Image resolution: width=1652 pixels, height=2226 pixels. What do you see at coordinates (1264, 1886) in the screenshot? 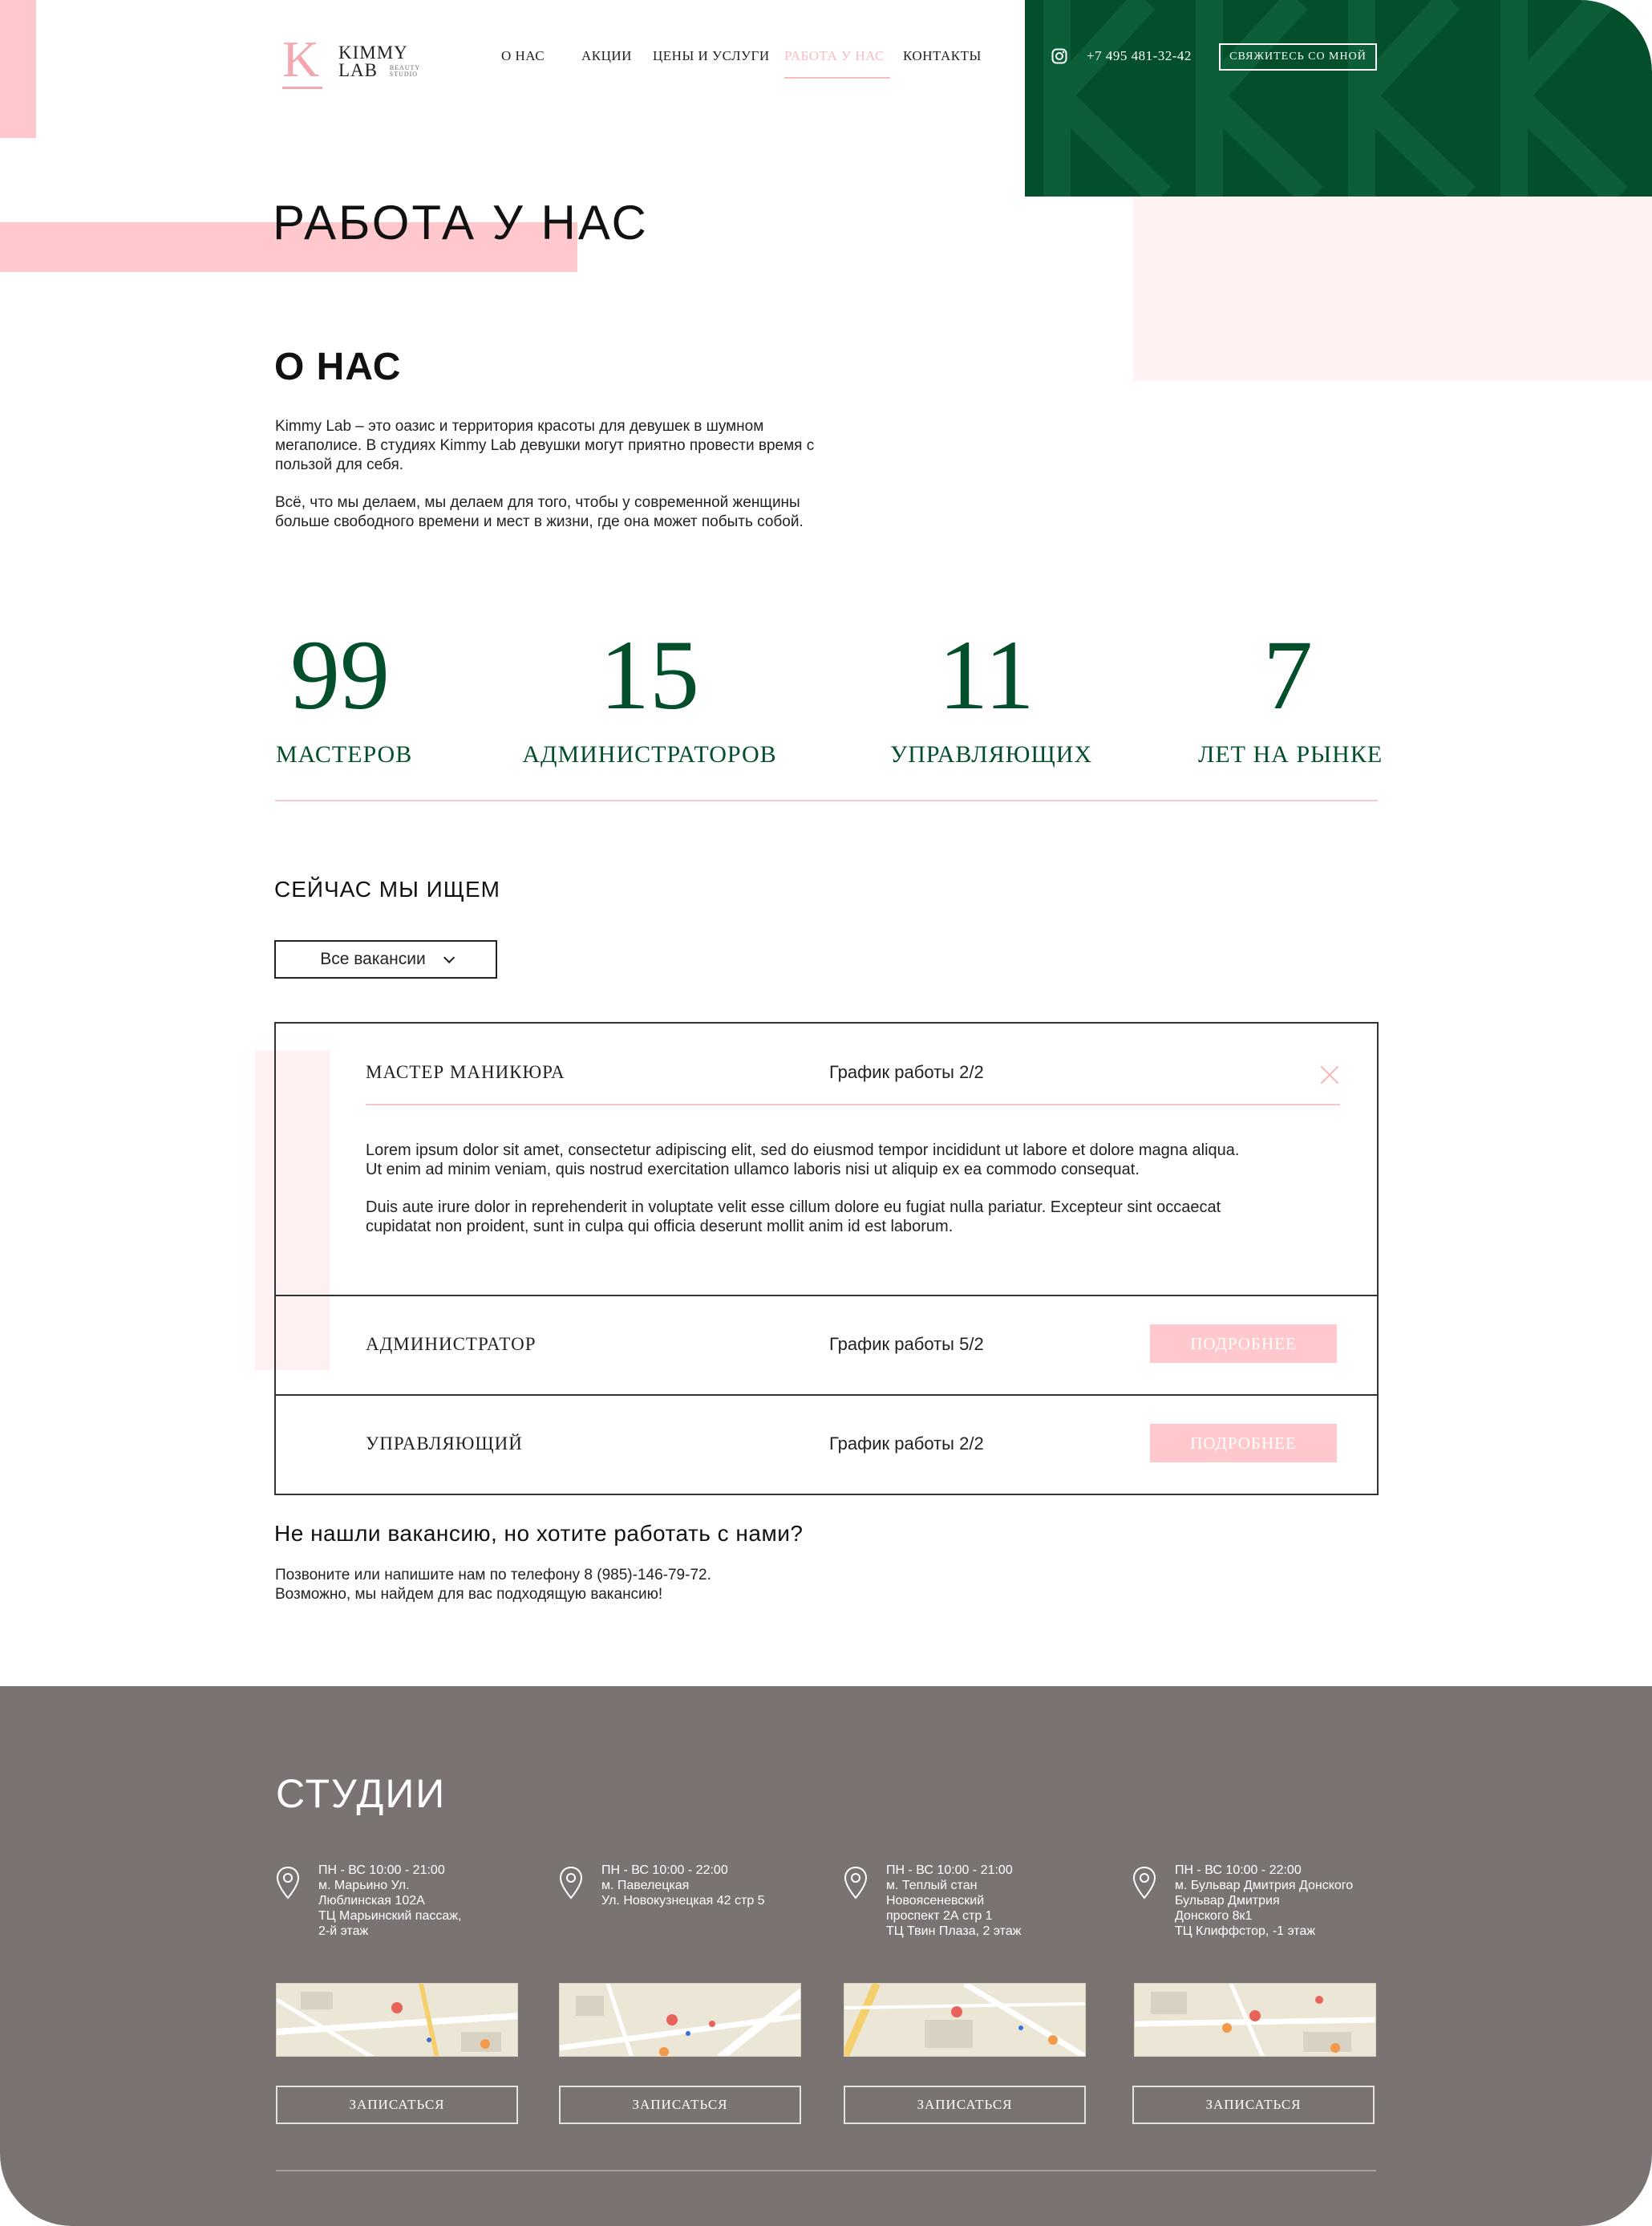
I see `studio-address-line: м. Бульвар Дмитрия Донского` at bounding box center [1264, 1886].